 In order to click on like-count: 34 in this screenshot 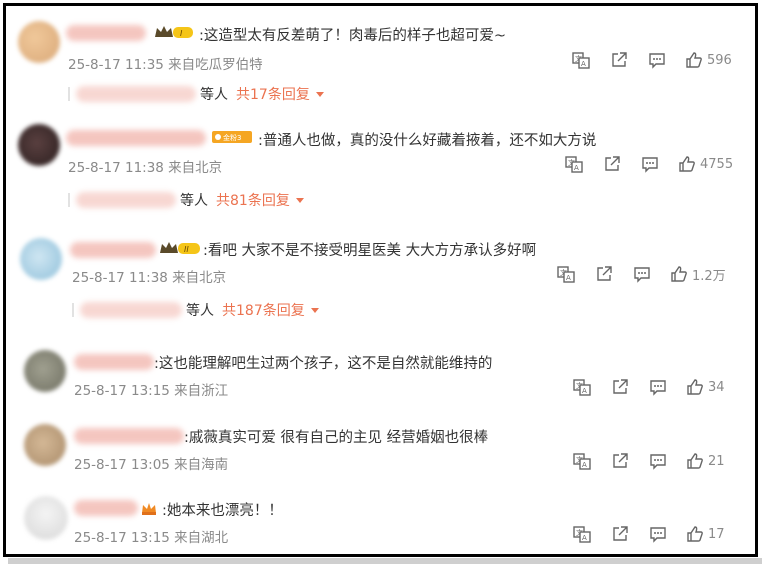, I will do `click(716, 387)`.